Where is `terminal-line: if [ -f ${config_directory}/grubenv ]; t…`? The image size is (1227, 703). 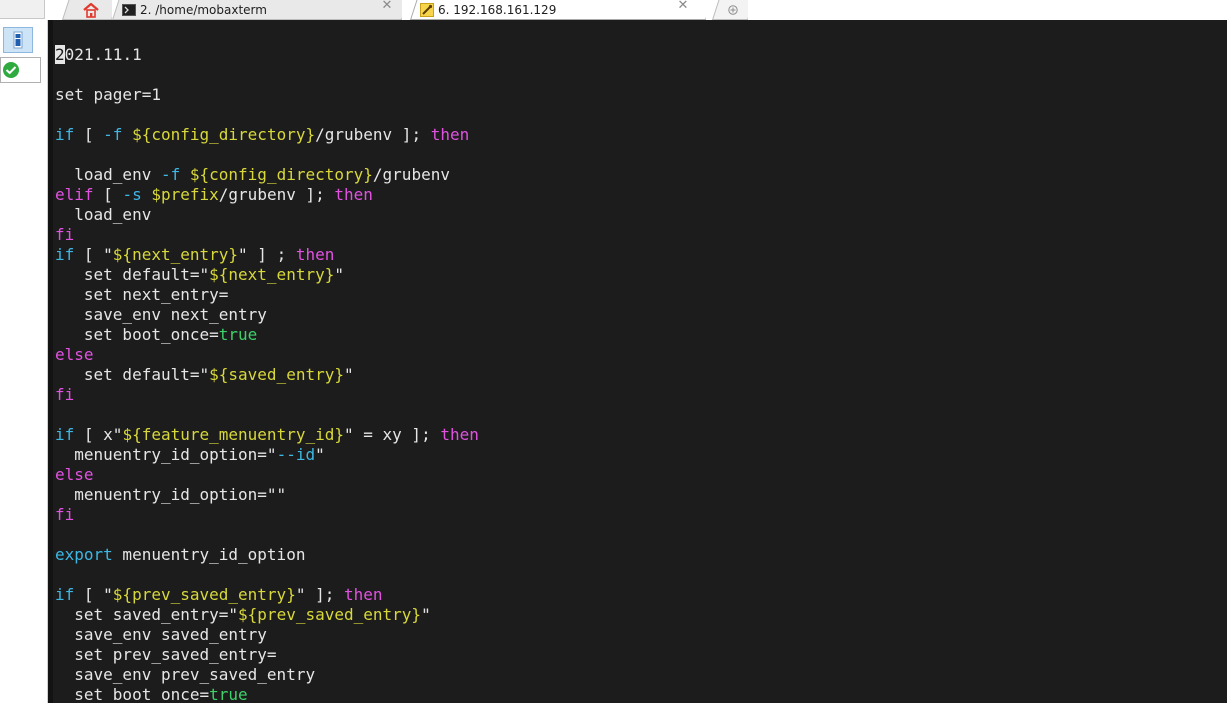 terminal-line: if [ -f ${config_directory}/grubenv ]; t… is located at coordinates (267, 135).